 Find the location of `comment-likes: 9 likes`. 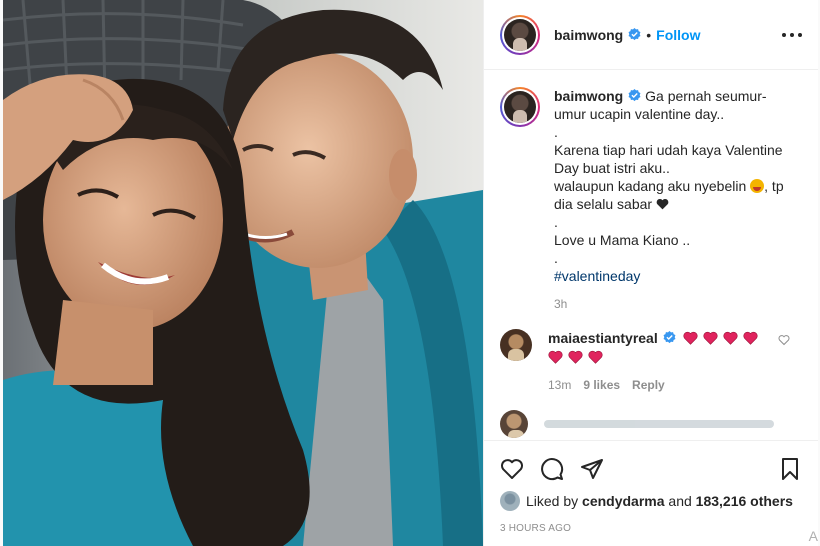

comment-likes: 9 likes is located at coordinates (601, 385).